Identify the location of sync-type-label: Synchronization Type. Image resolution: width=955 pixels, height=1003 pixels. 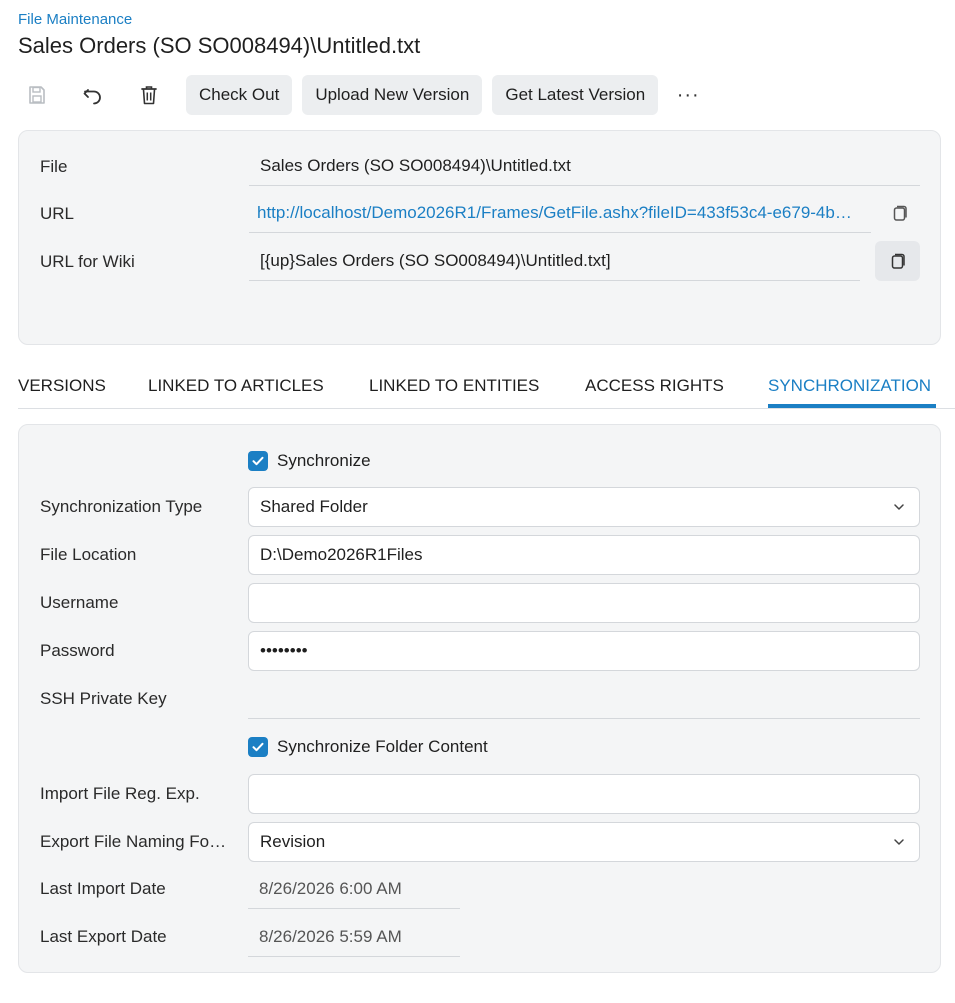
(121, 506).